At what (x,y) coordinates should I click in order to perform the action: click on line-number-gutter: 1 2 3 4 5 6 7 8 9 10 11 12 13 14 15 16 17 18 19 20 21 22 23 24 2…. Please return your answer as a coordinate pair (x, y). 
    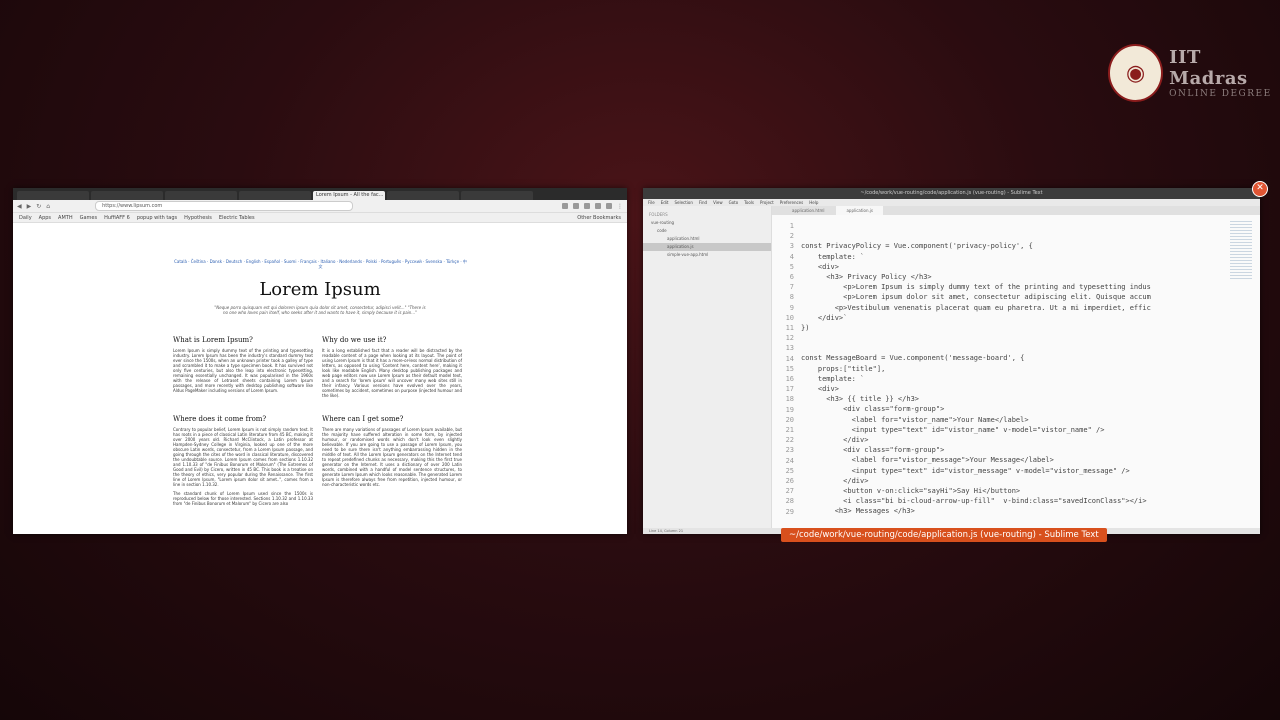
    Looking at the image, I should click on (783, 369).